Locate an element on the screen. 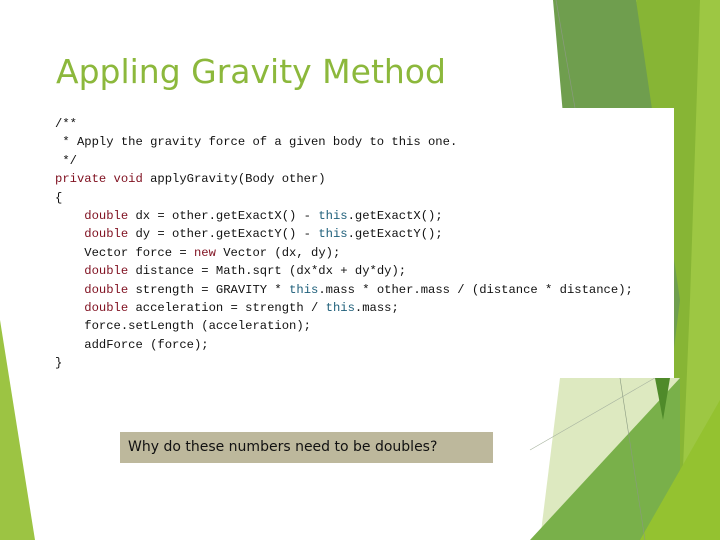 Image resolution: width=720 pixels, height=540 pixels. code-text: /** is located at coordinates (66, 124).